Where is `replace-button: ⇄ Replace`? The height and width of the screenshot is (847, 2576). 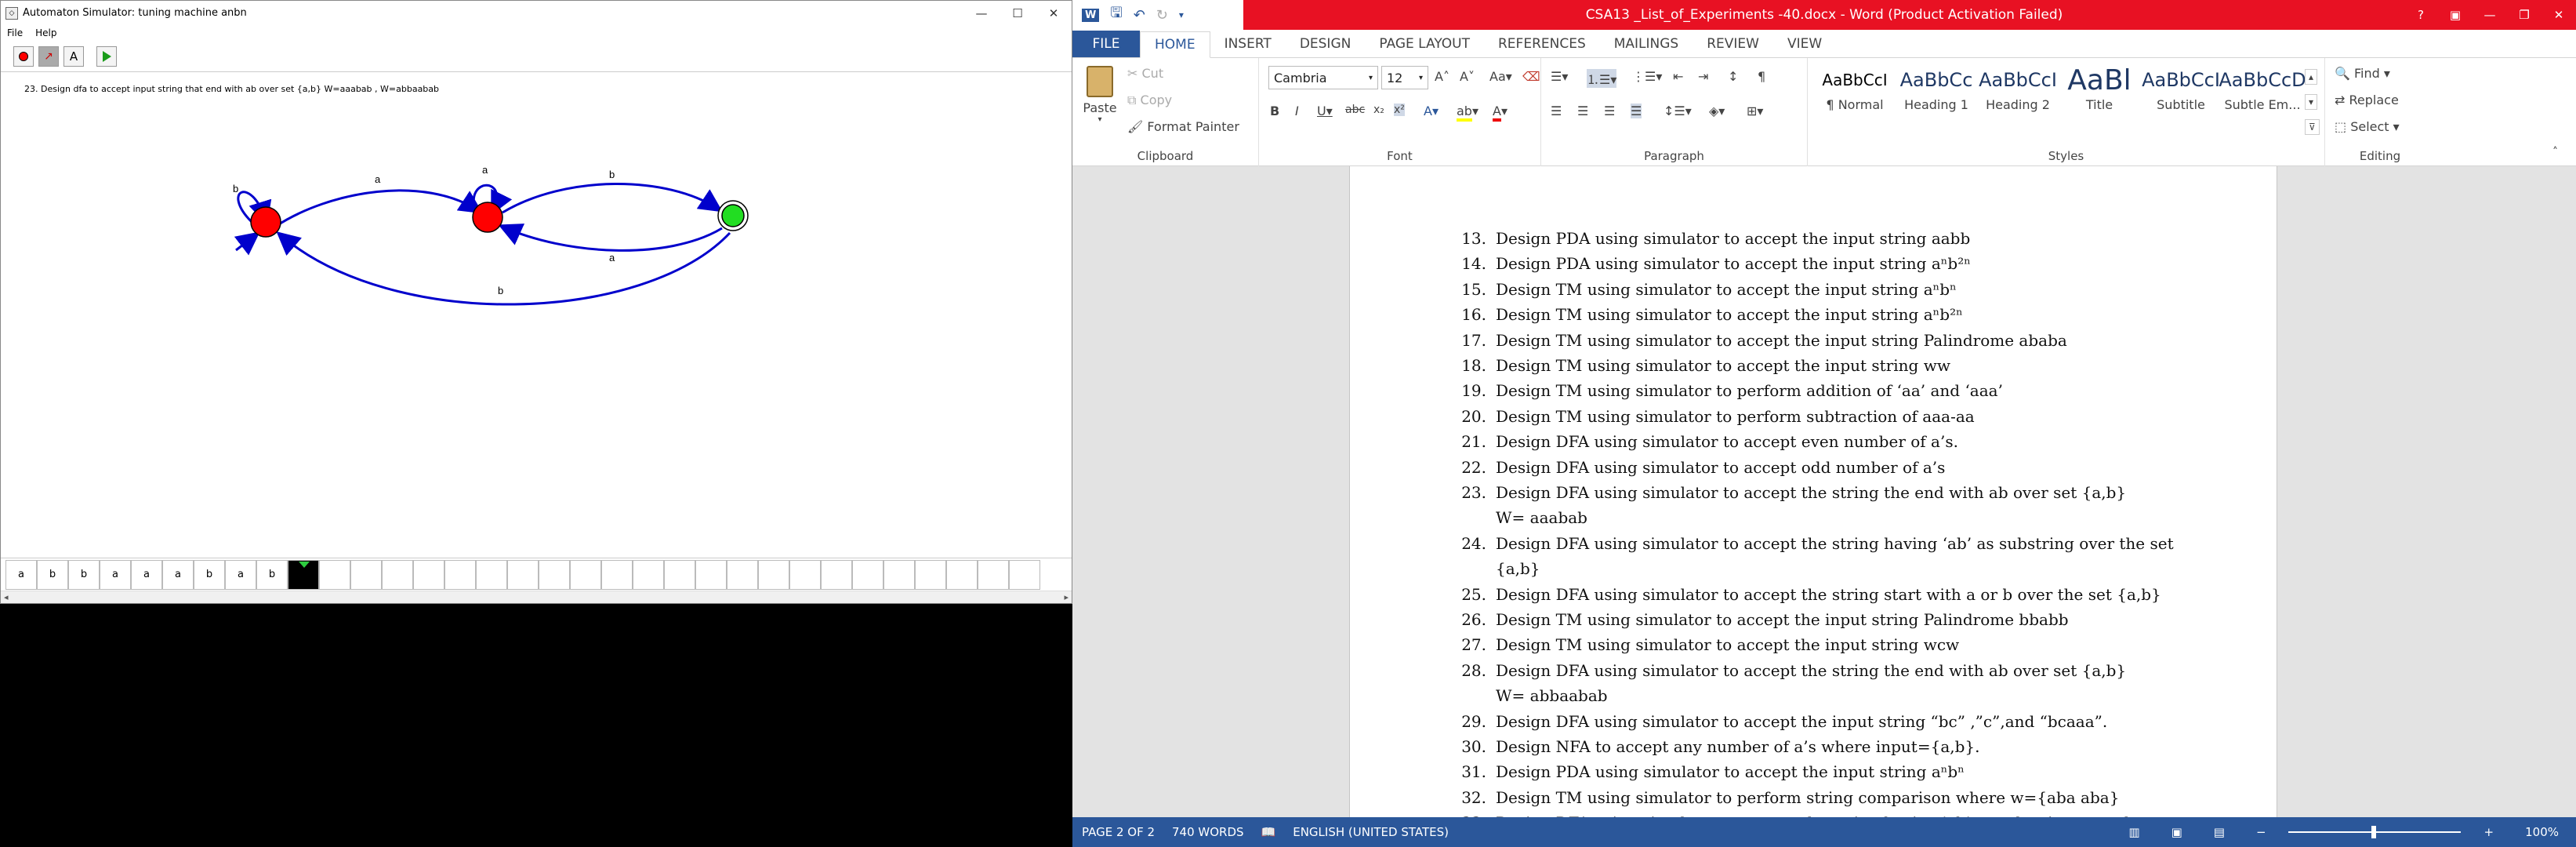
replace-button: ⇄ Replace is located at coordinates (2367, 100).